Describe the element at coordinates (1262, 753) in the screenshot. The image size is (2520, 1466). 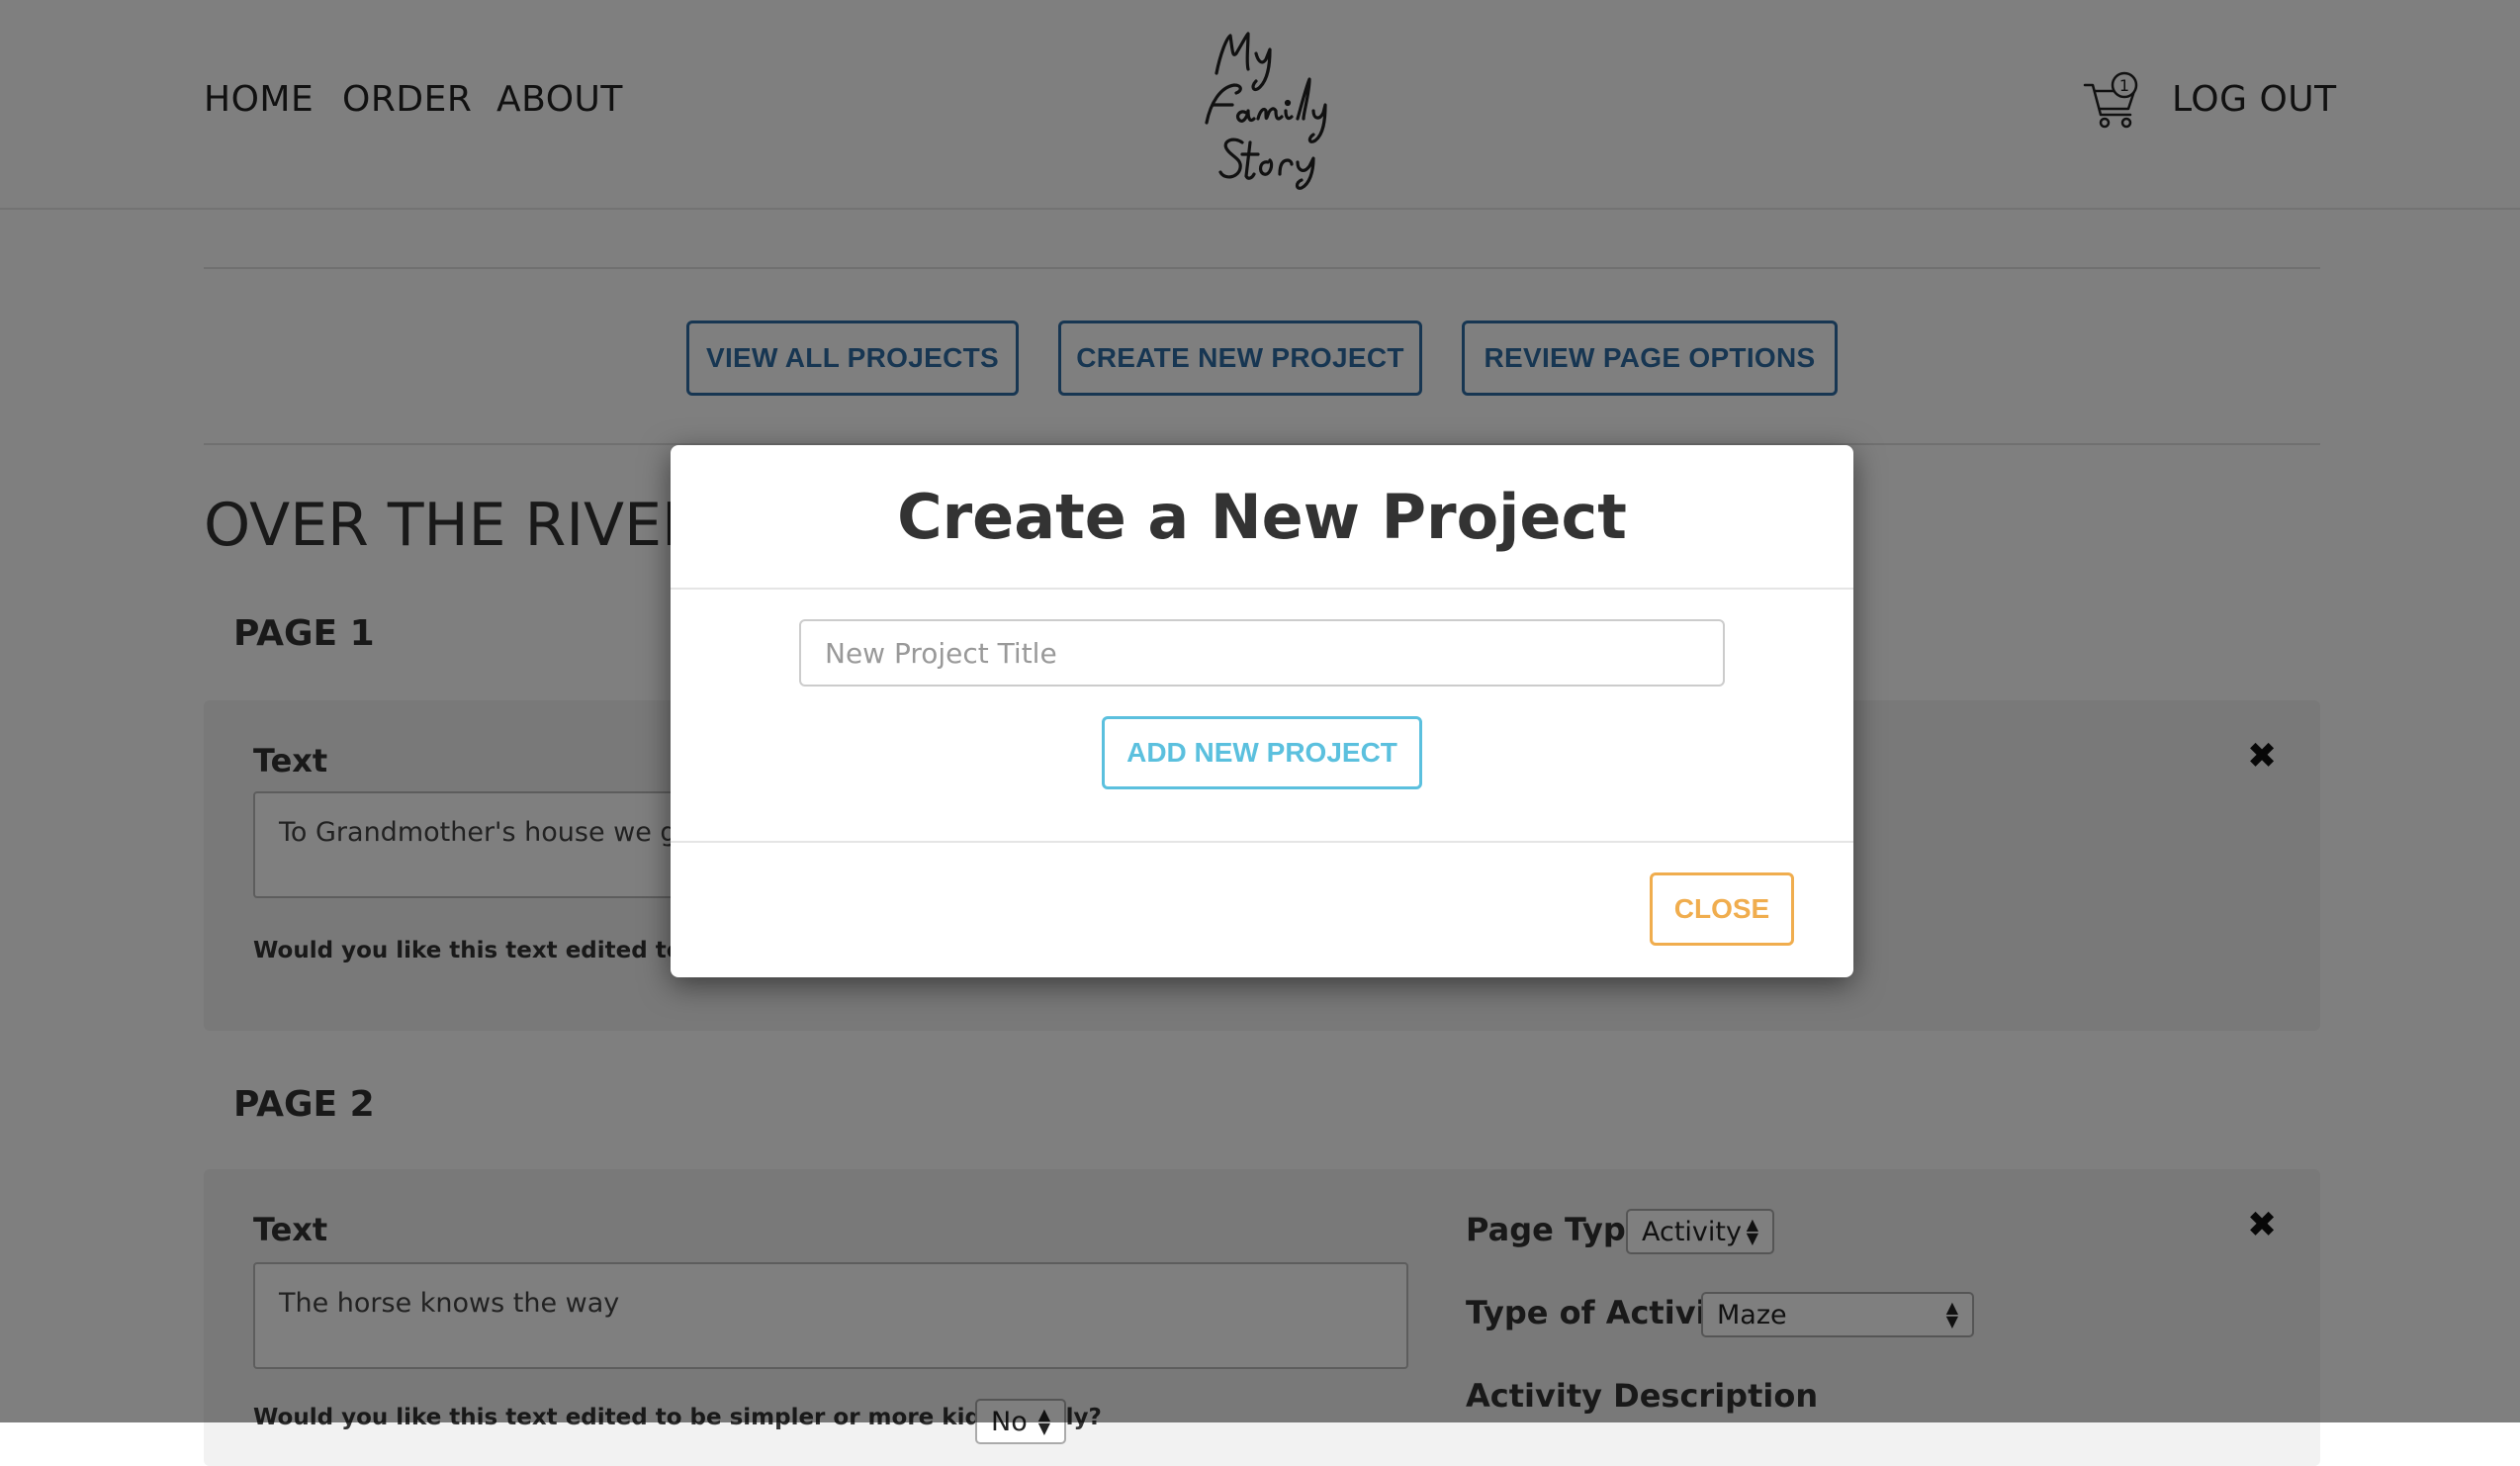
I see `add-new-project-button: ADD NEW PROJECT` at that location.